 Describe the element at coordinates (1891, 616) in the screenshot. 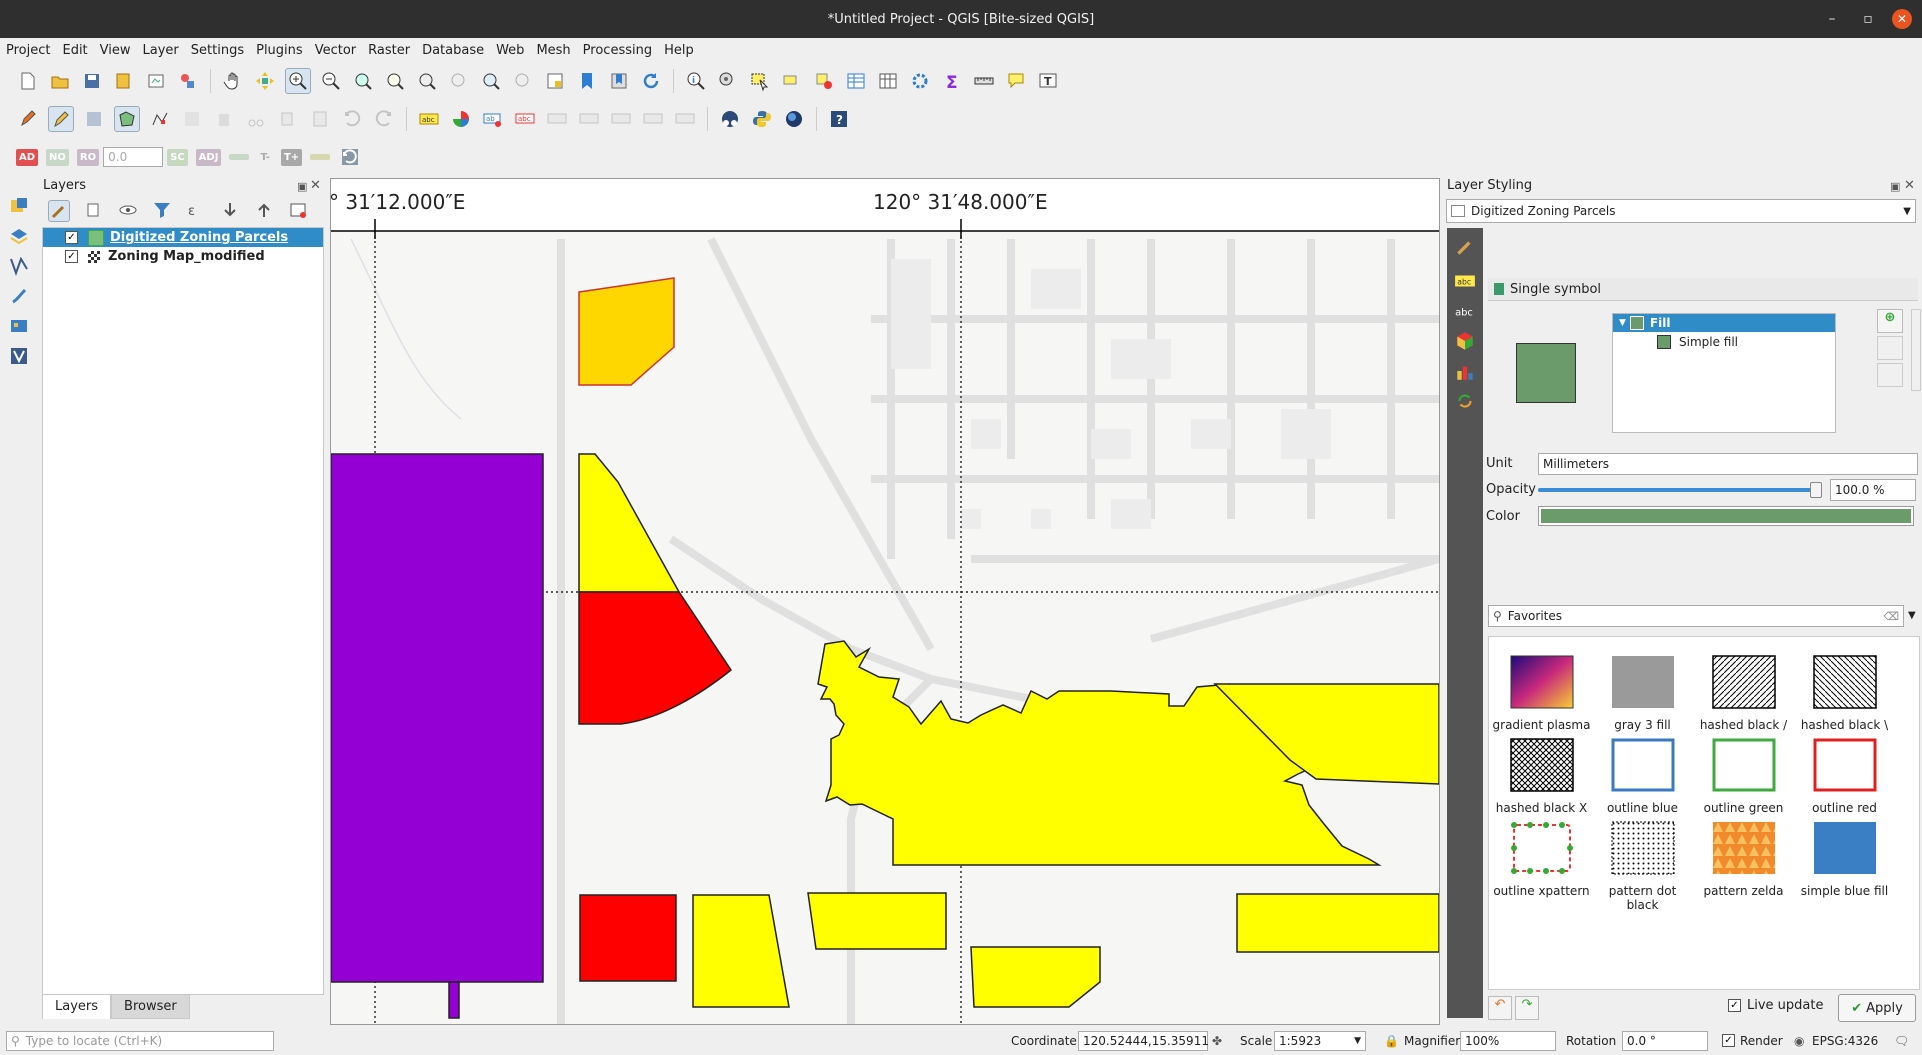

I see `clear-search-icon: ⌫` at that location.